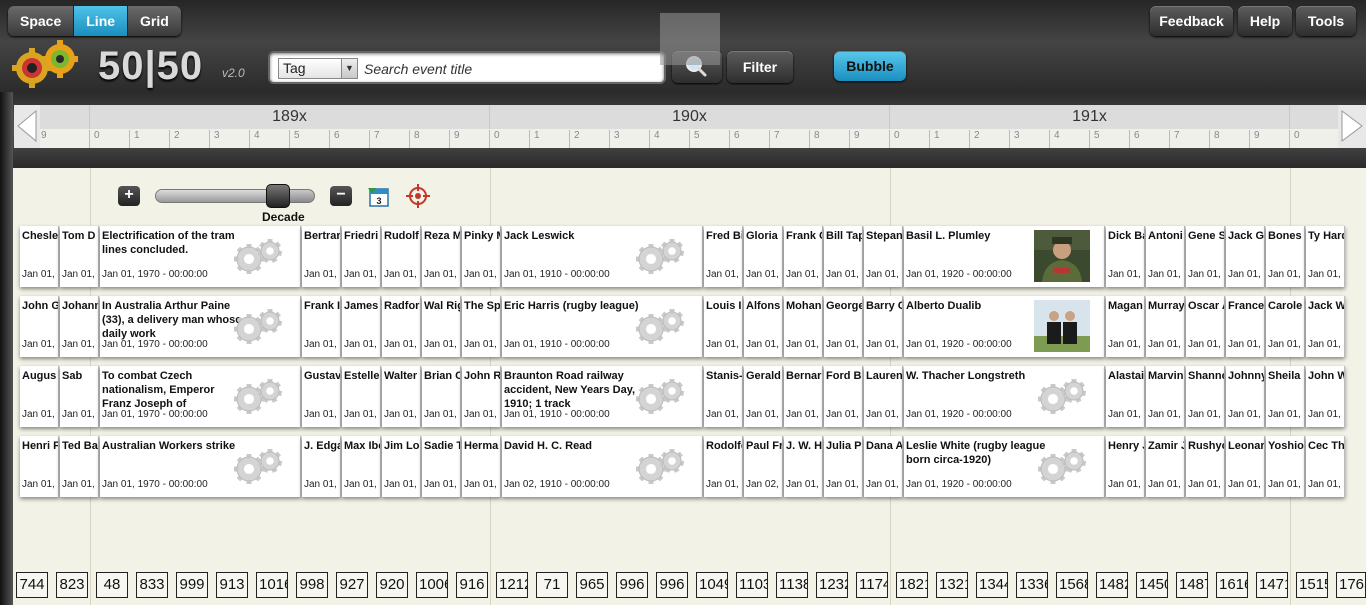 The height and width of the screenshot is (605, 1366). Describe the element at coordinates (1325, 256) in the screenshot. I see `event-card: Ty Hardin Jan 01, 1930` at that location.